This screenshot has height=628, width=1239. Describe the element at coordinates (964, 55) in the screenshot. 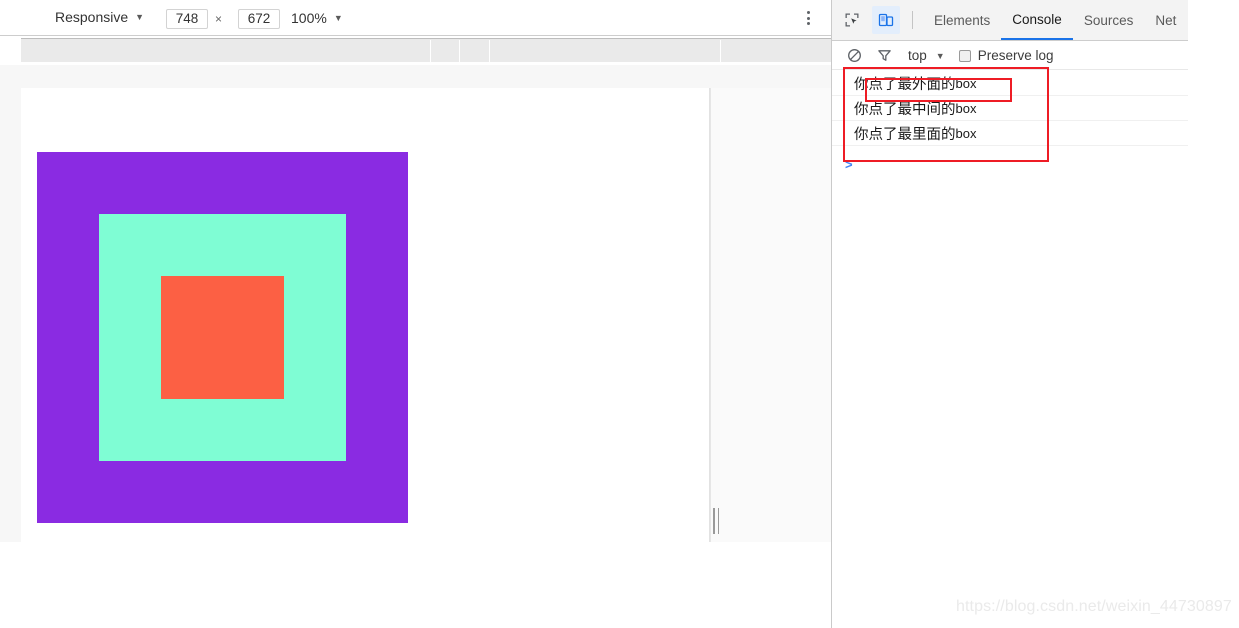

I see `preserve-log-checkbox` at that location.